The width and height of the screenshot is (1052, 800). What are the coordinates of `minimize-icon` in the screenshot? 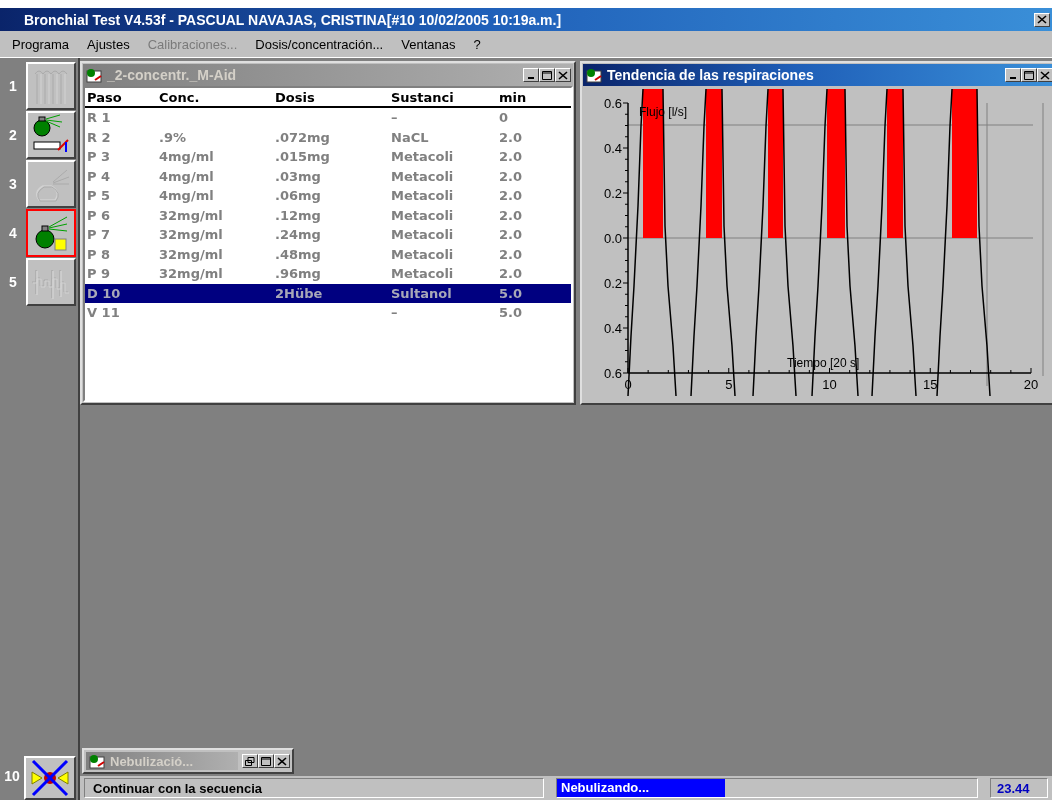 It's located at (1013, 78).